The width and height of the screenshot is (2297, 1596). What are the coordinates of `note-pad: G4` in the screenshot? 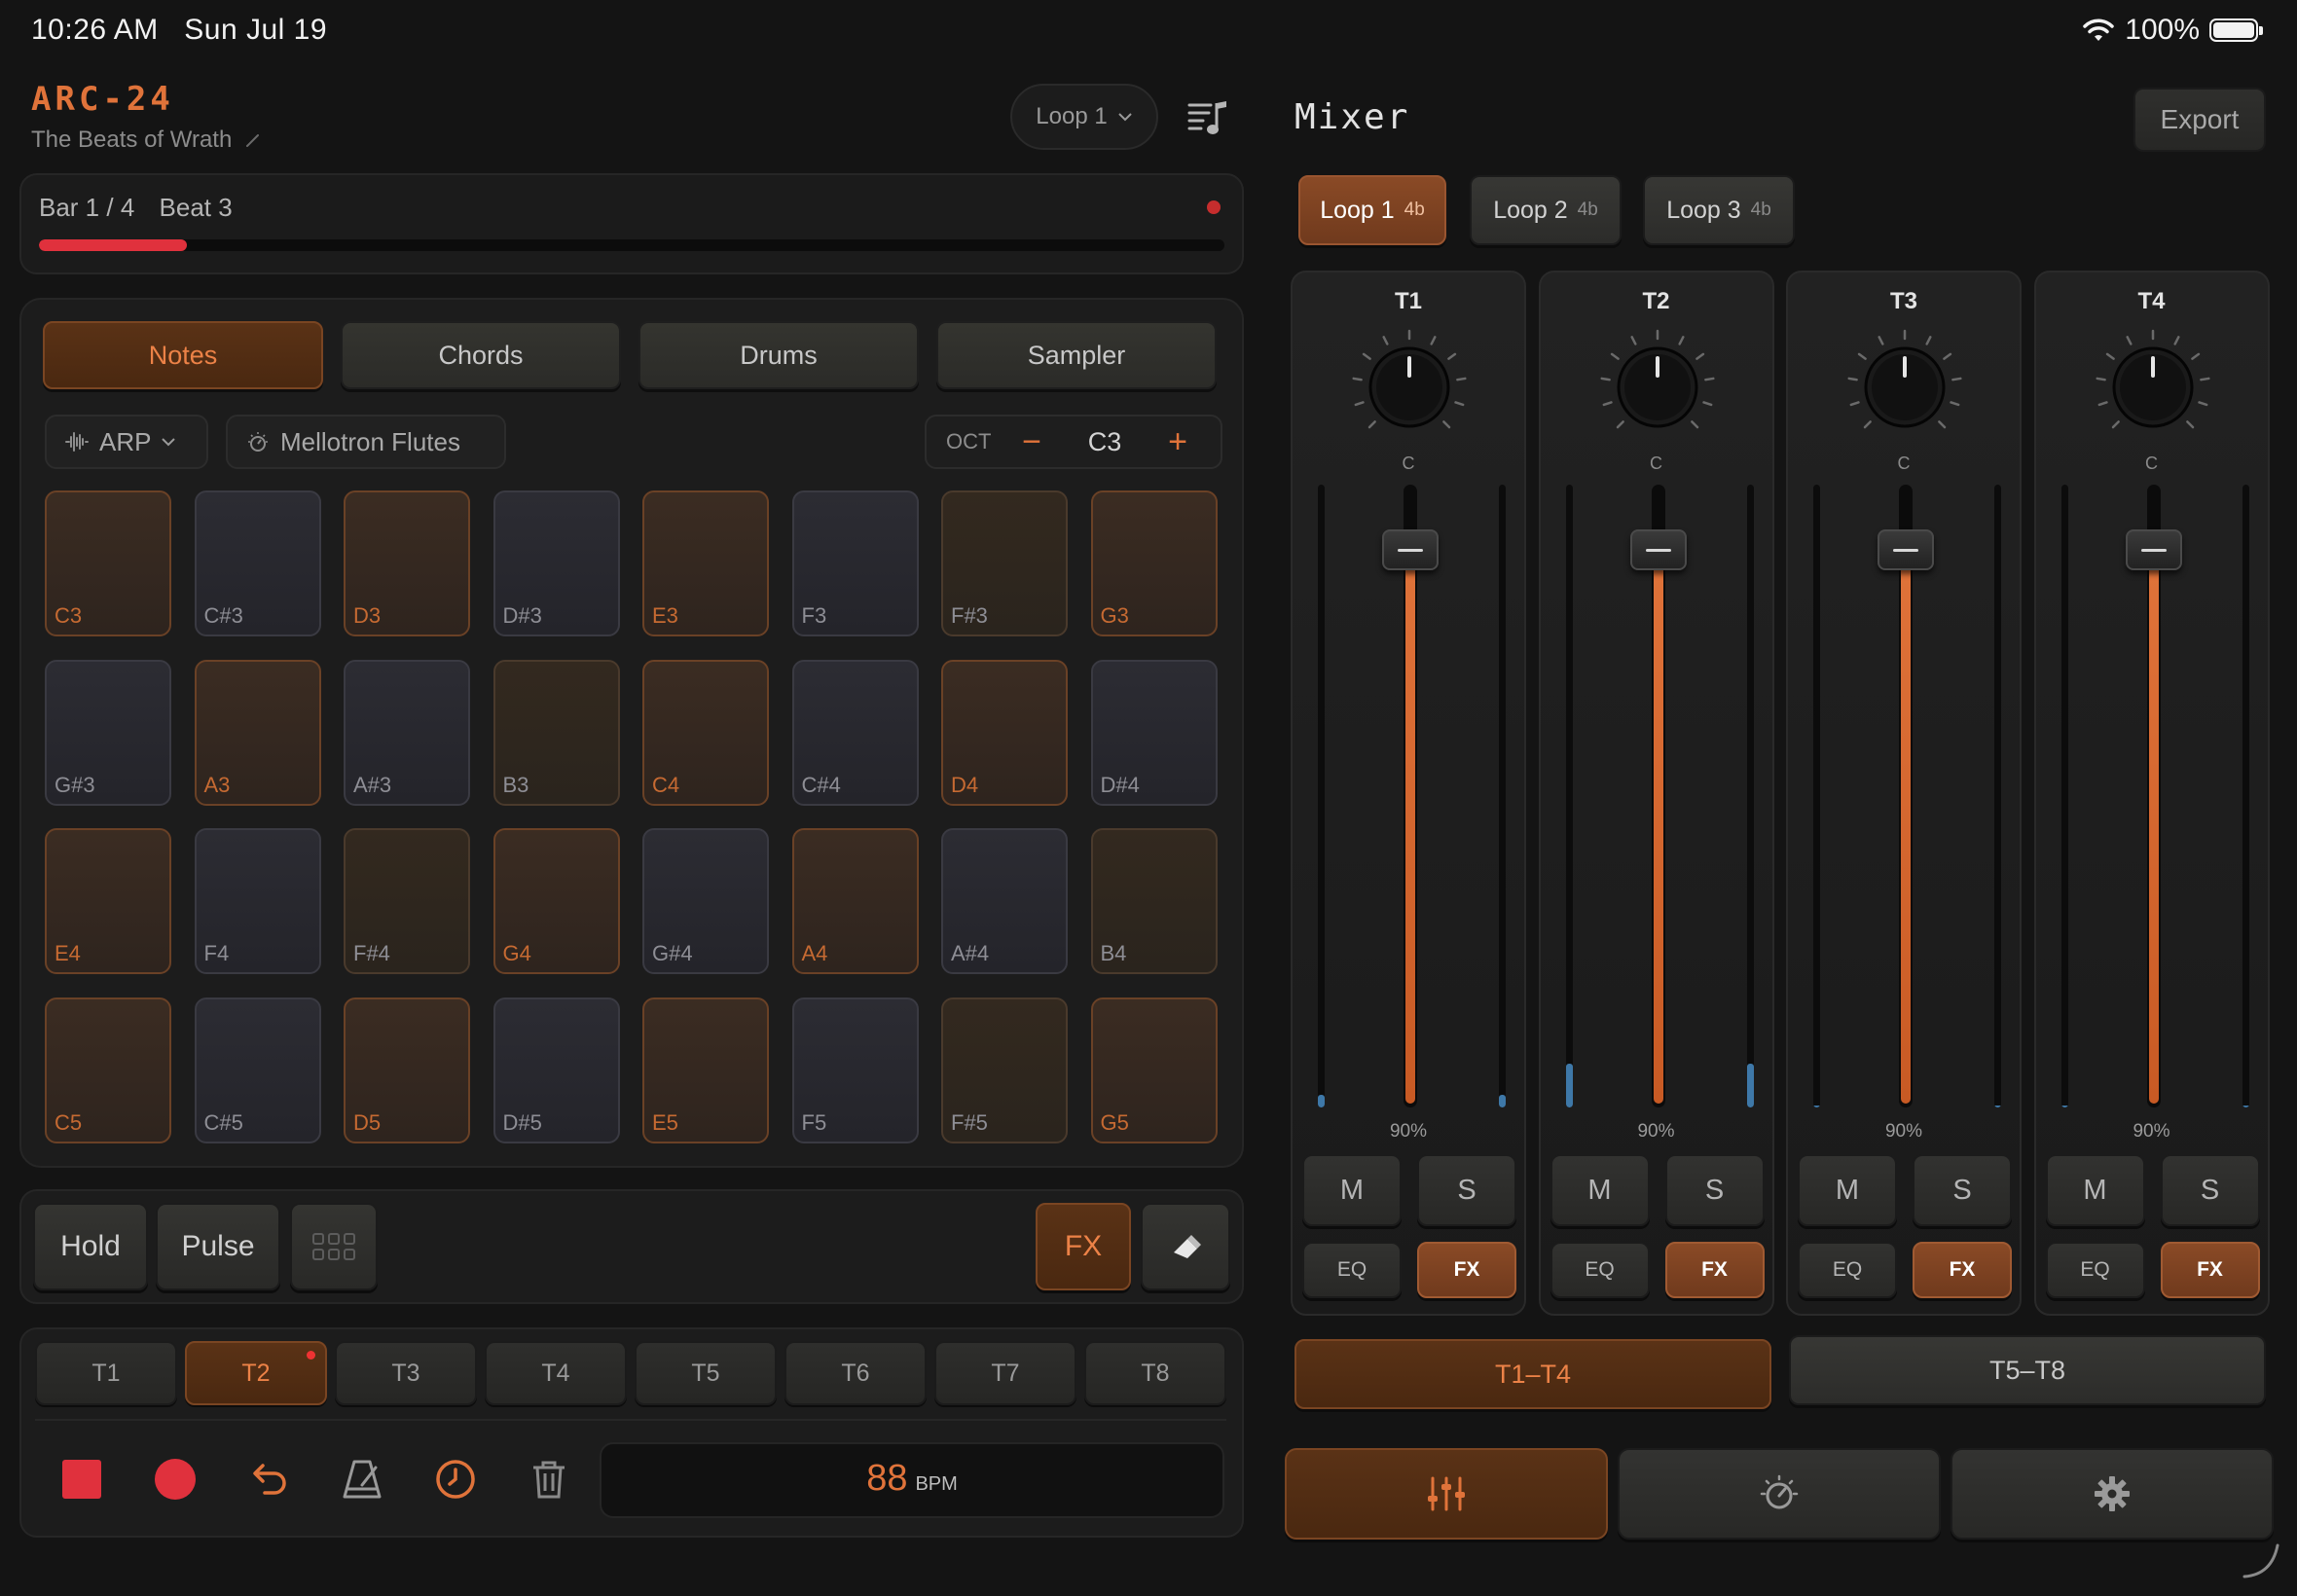 It's located at (556, 901).